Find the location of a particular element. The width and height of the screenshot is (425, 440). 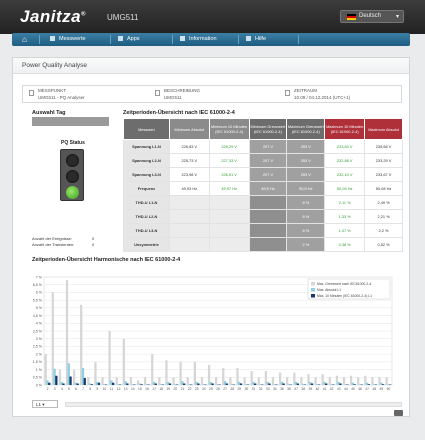

x-tick-label: 11 is located at coordinates (112, 389).